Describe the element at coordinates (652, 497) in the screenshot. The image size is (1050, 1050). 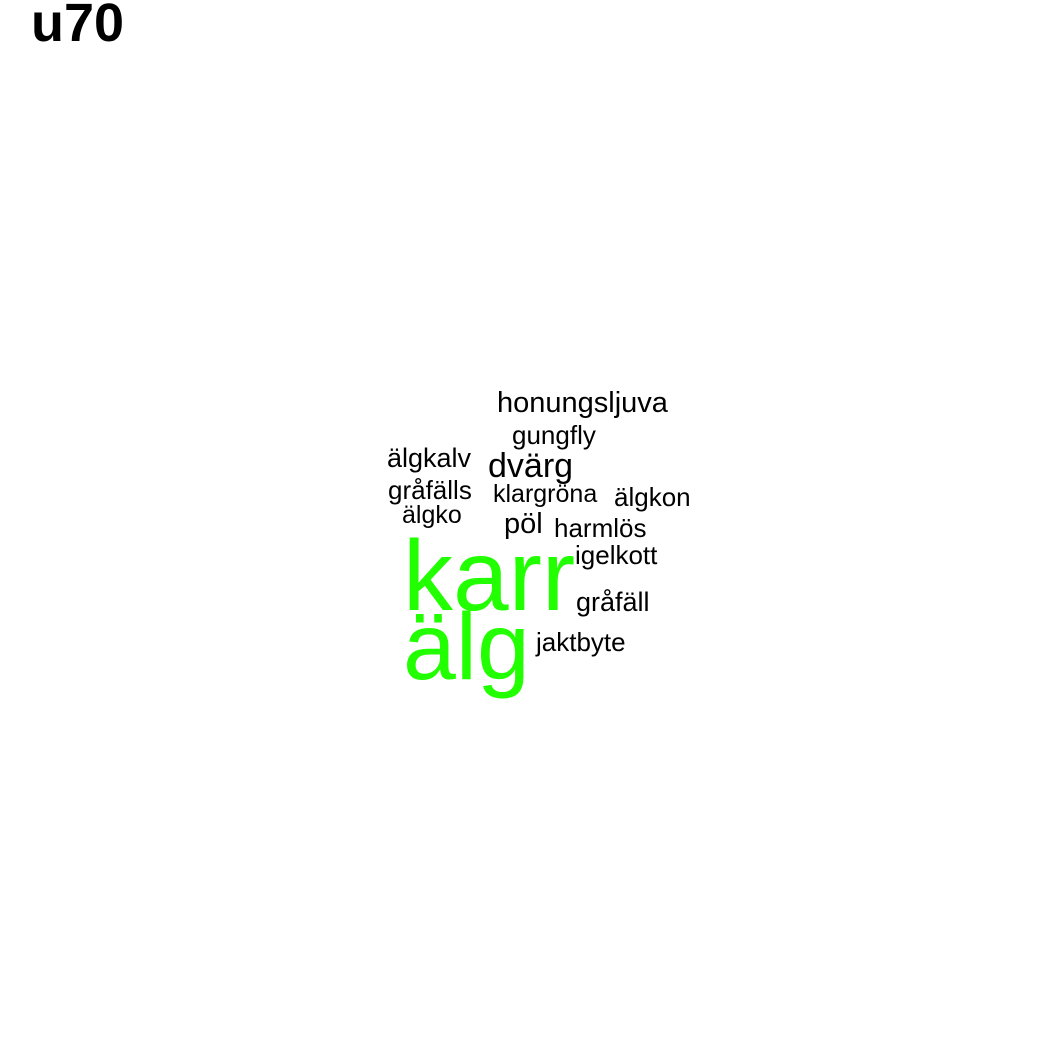
I see `word-algkon: älgkon` at that location.